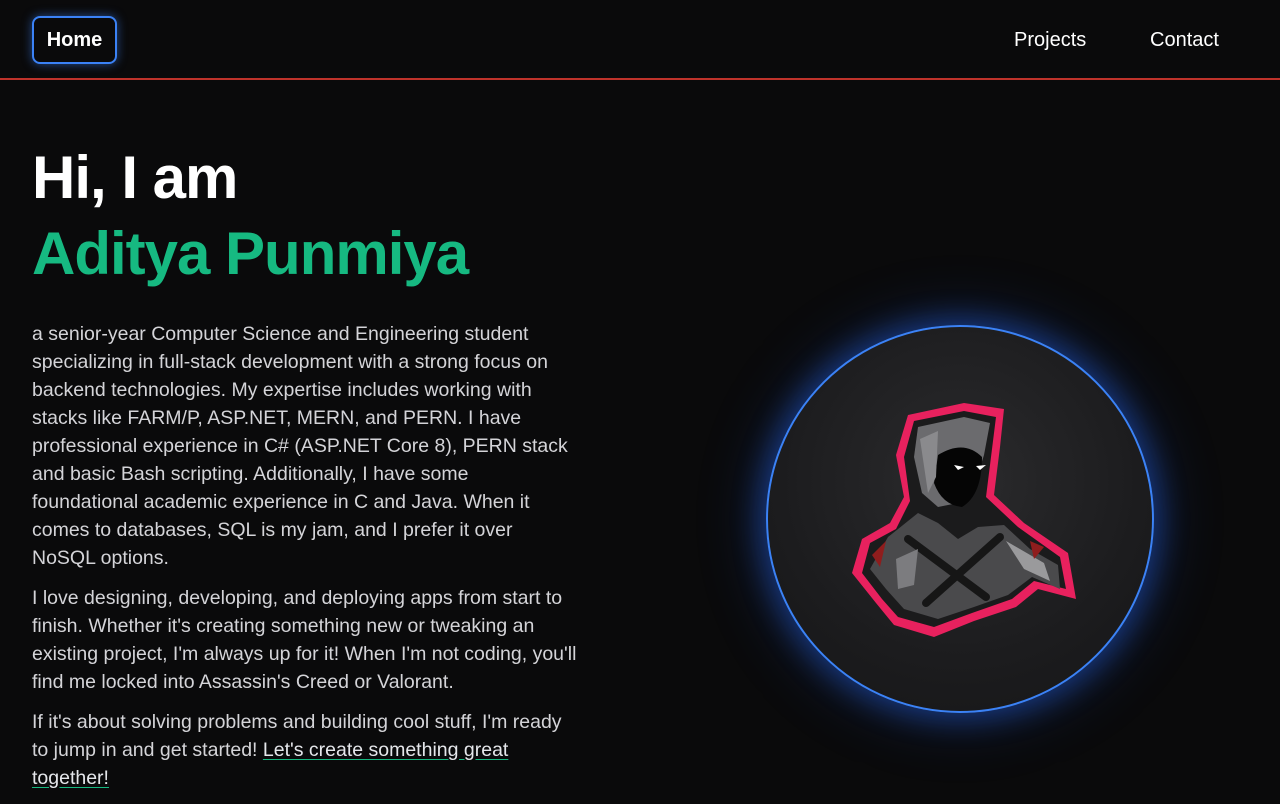 This screenshot has height=804, width=1280. I want to click on hero-name: Aditya Punmiya, so click(250, 253).